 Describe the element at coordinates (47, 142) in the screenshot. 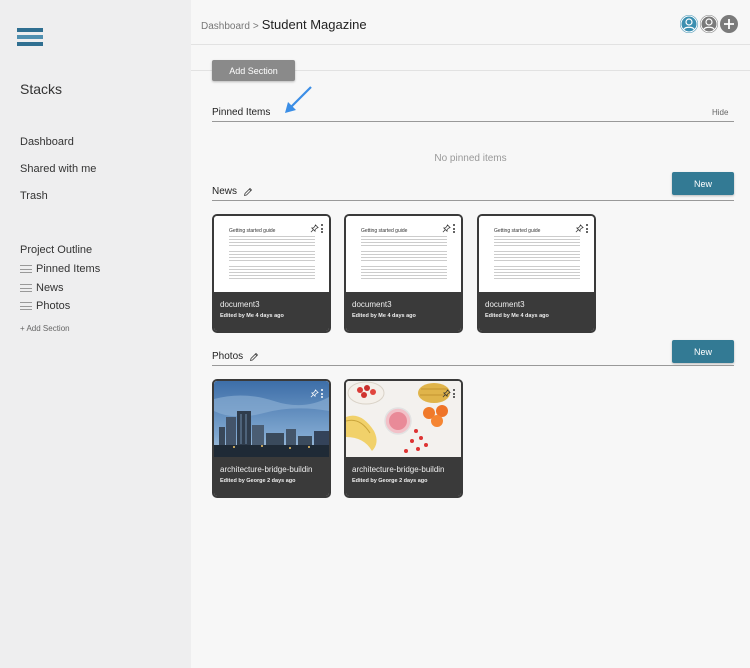

I see `nav-dashboard: Dashboard` at that location.